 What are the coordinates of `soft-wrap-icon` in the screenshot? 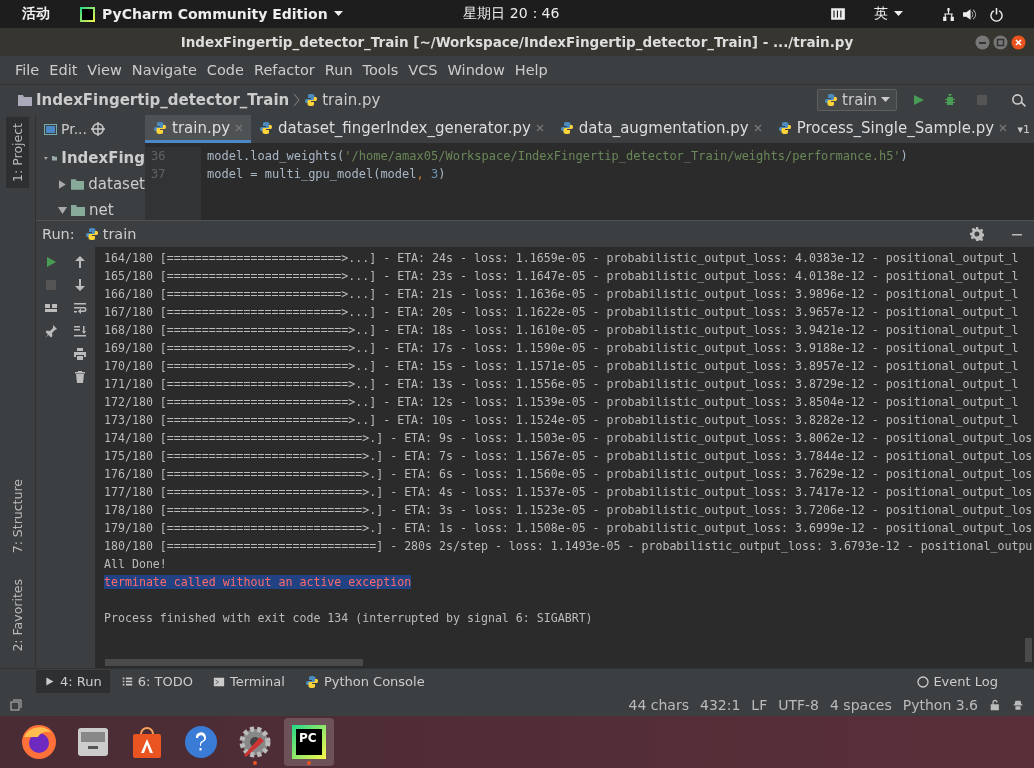 It's located at (79, 308).